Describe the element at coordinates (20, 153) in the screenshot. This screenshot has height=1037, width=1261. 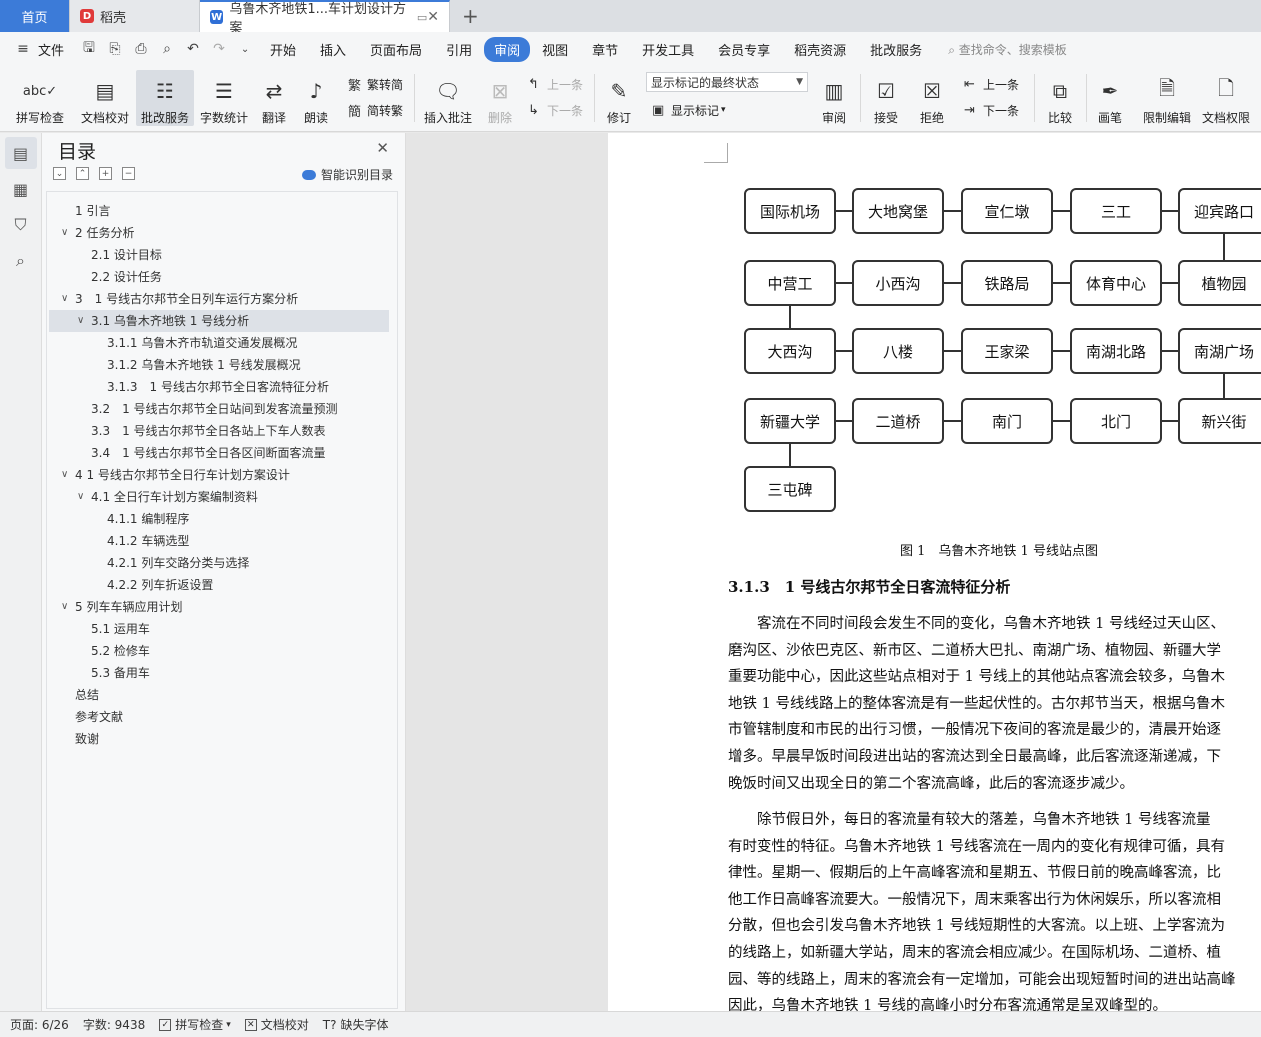
I see `toc-panel-icon: ▤` at that location.